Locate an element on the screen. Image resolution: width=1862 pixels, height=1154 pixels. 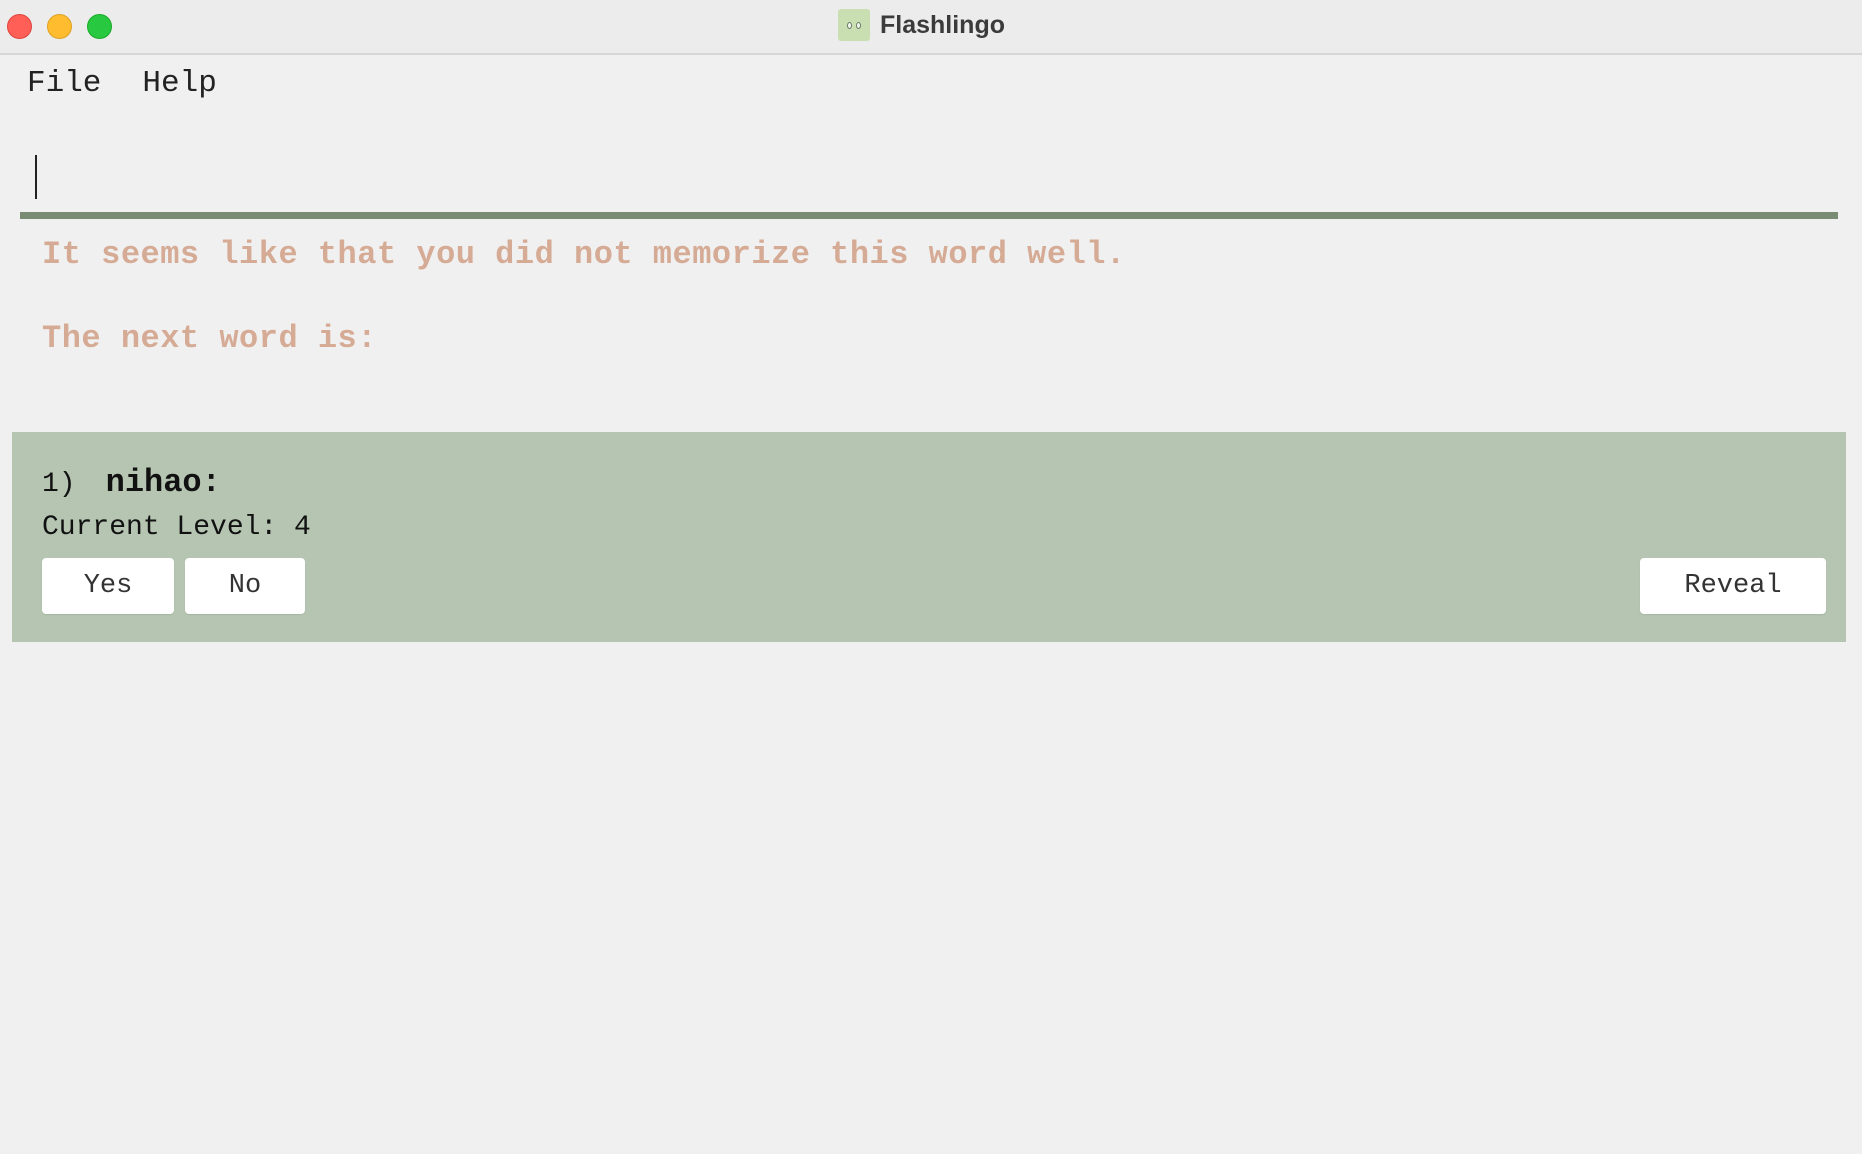
title-bar: Flashlingo is located at coordinates (931, 27).